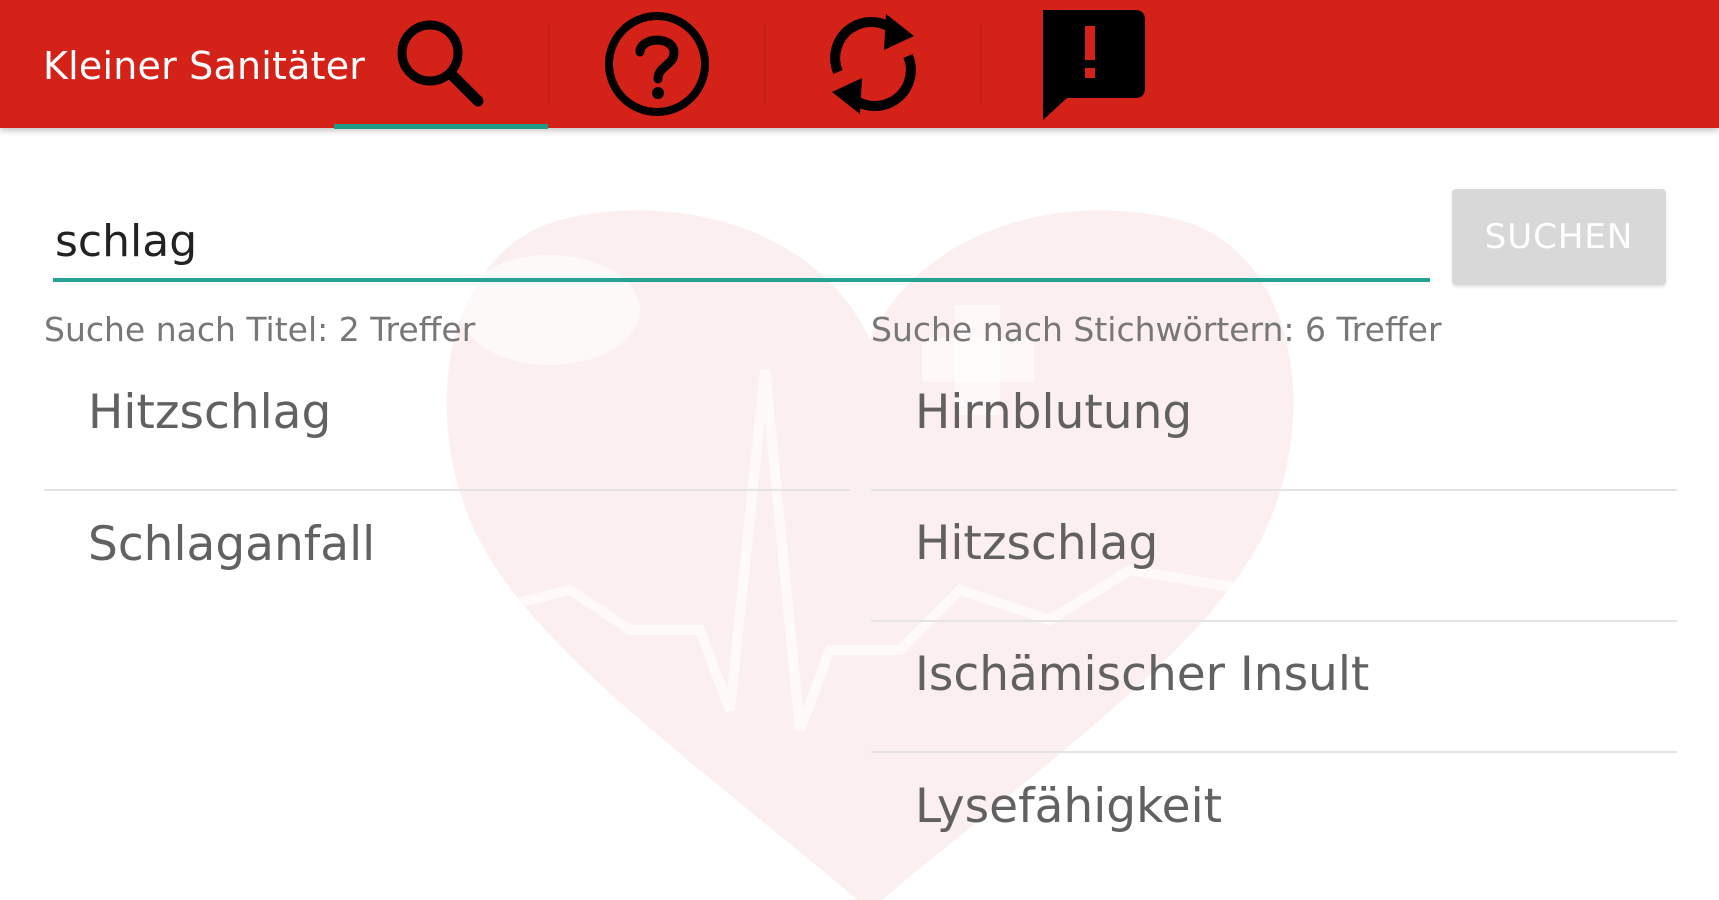 This screenshot has width=1719, height=900. I want to click on help-icon, so click(657, 64).